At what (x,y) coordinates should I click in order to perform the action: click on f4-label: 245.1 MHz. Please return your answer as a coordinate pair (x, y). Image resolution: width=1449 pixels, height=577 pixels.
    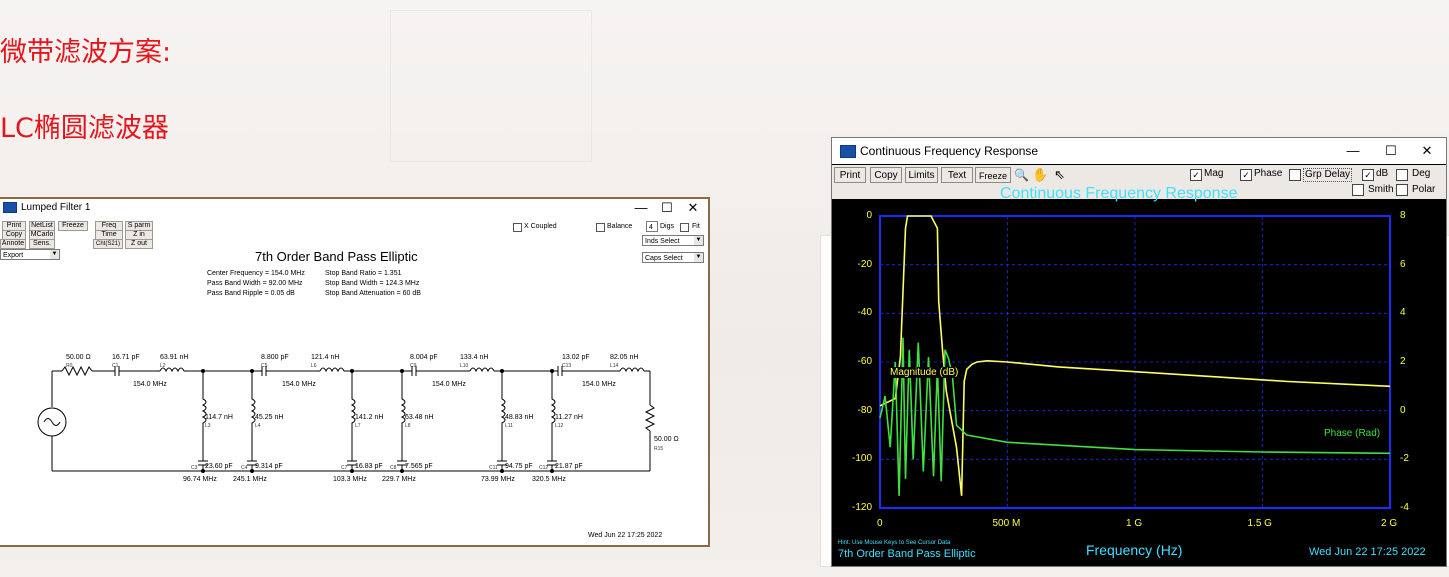
    Looking at the image, I should click on (250, 479).